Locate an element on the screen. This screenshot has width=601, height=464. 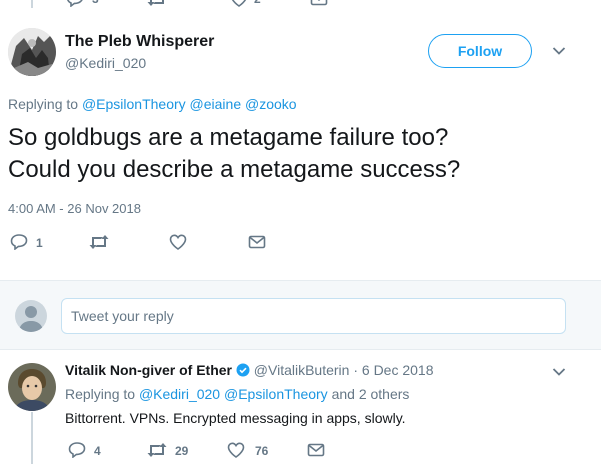
author-name: Vitalik Non-giver of Ether is located at coordinates (148, 370).